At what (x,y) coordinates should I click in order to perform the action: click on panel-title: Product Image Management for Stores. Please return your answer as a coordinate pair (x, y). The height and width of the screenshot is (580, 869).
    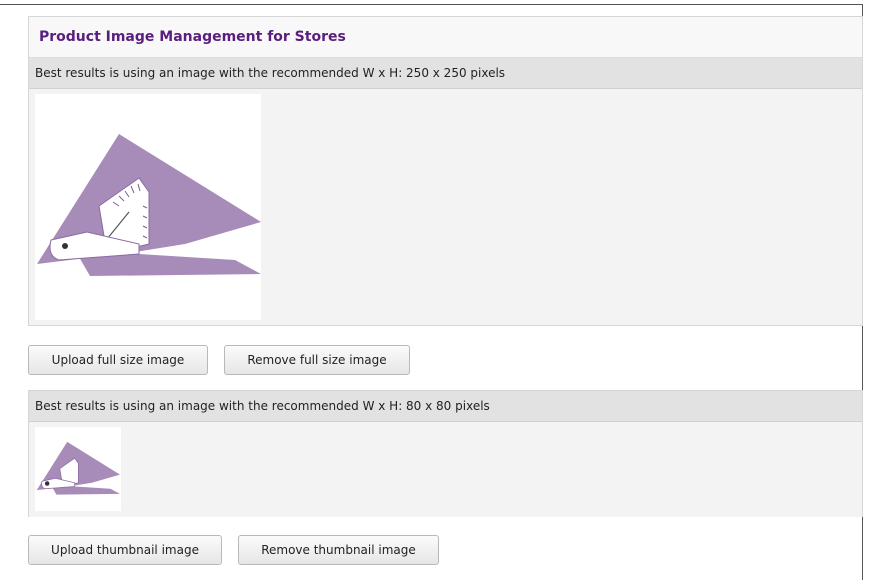
    Looking at the image, I should click on (445, 37).